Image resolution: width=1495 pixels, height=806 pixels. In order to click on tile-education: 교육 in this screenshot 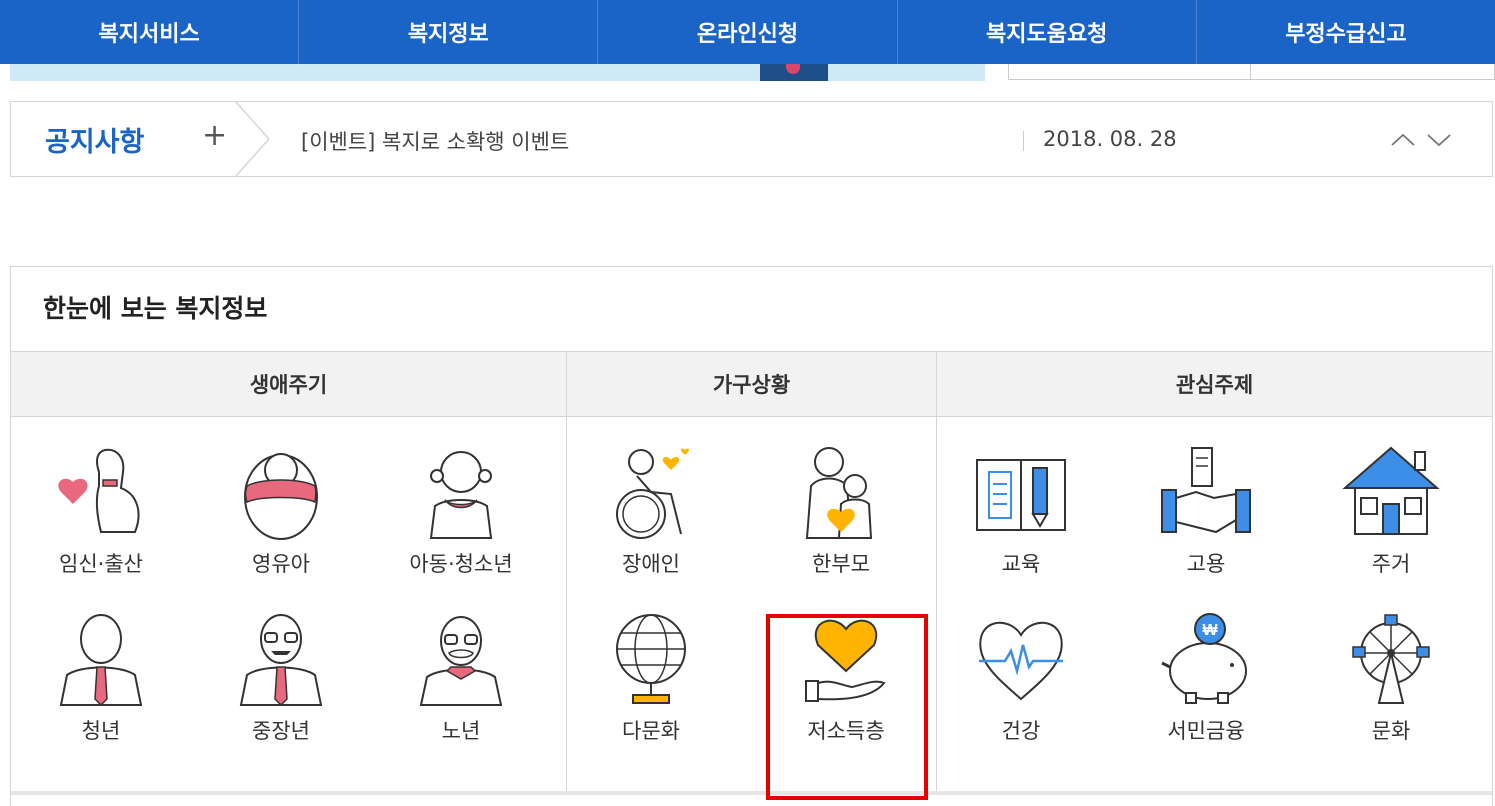, I will do `click(1021, 502)`.